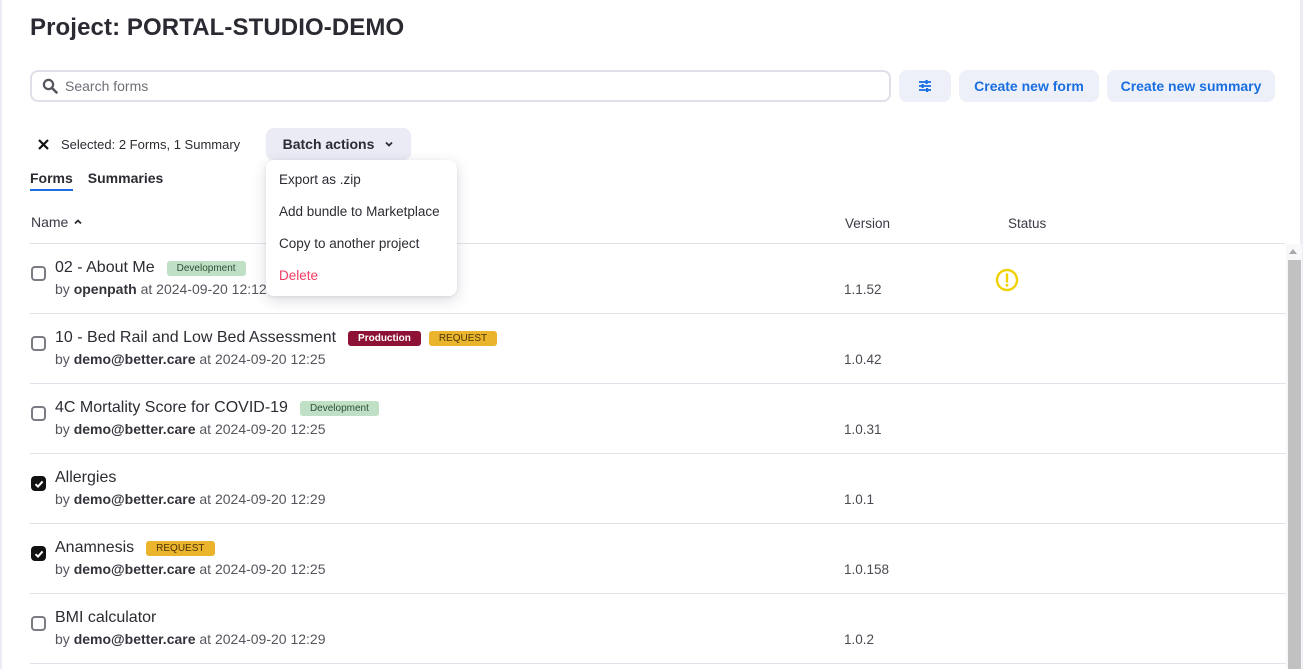 This screenshot has width=1303, height=669. I want to click on tab-forms: Forms, so click(51, 180).